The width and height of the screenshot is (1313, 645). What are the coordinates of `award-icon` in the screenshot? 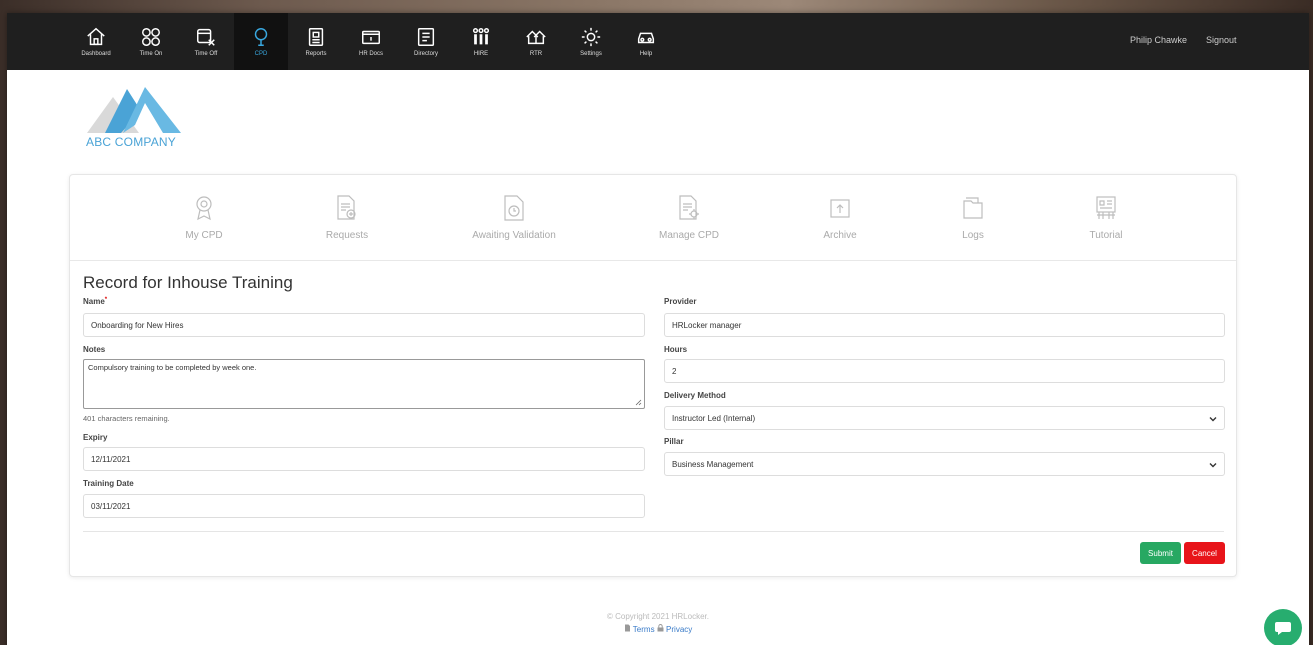 It's located at (204, 208).